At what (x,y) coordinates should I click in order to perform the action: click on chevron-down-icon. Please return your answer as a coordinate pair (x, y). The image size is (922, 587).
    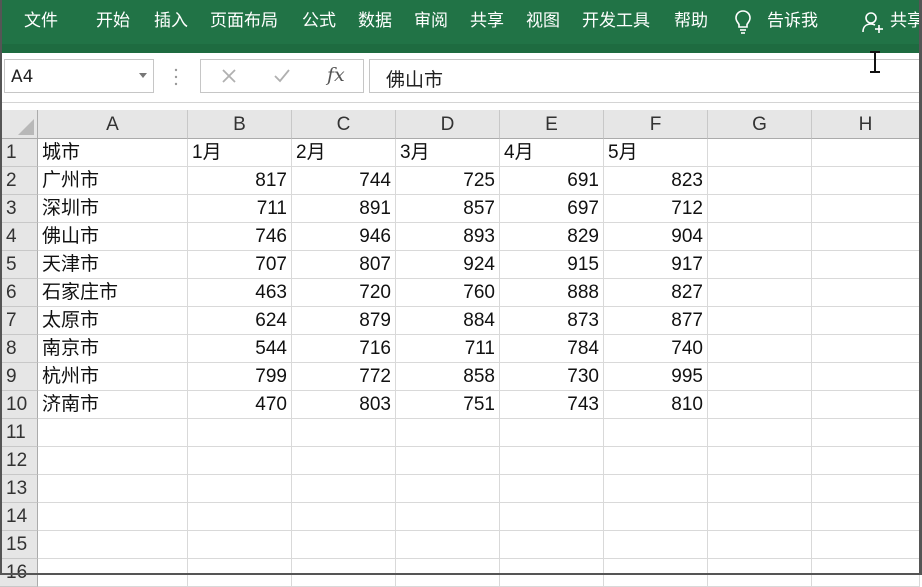
    Looking at the image, I should click on (143, 75).